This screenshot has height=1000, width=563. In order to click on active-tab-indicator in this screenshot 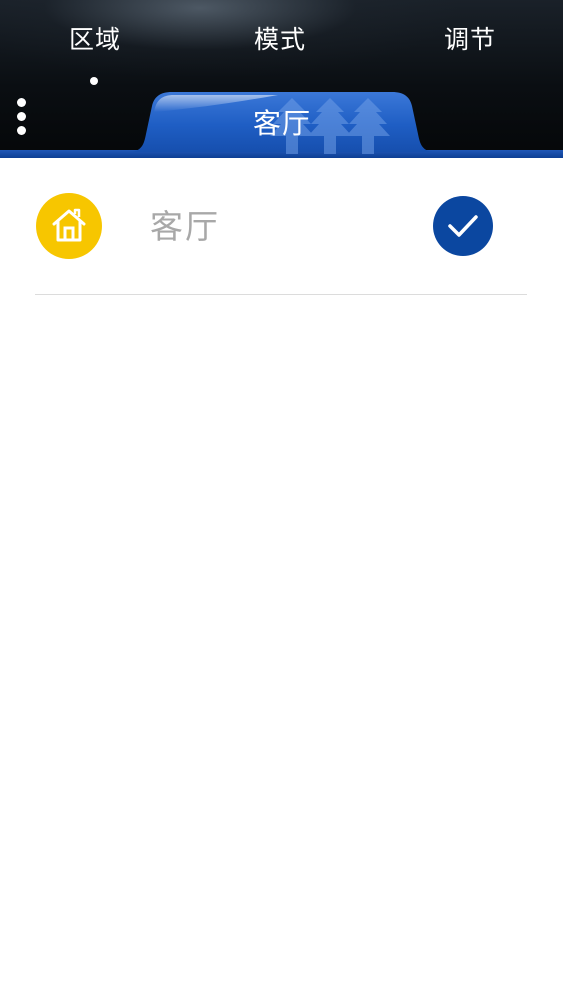, I will do `click(94, 81)`.